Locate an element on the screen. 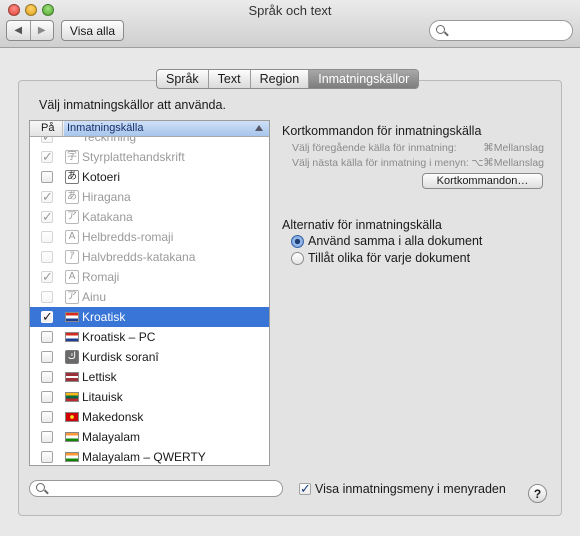 The width and height of the screenshot is (580, 536). list-item-hiragana: あHiragana is located at coordinates (149, 197).